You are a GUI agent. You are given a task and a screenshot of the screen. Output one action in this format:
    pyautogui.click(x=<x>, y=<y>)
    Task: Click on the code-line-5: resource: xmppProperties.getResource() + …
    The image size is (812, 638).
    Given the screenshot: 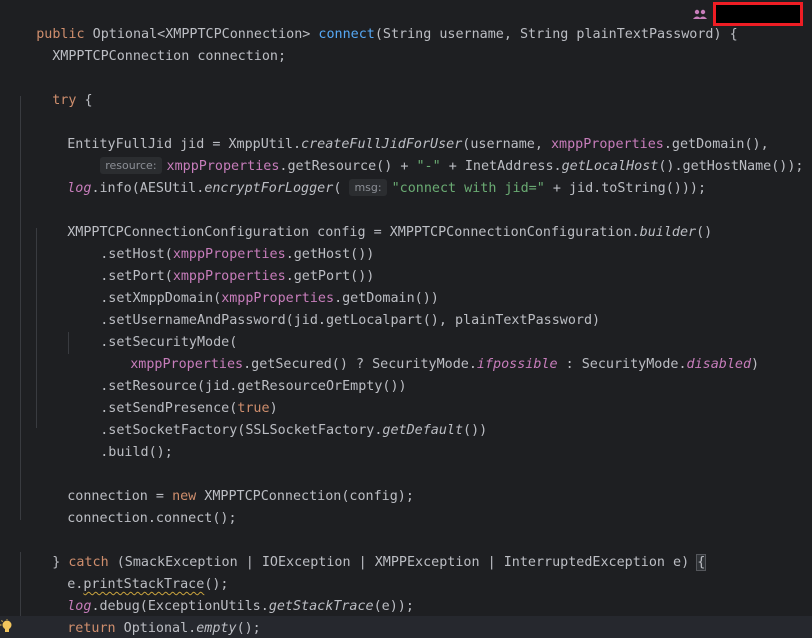 What is the action you would take?
    pyautogui.click(x=435, y=154)
    